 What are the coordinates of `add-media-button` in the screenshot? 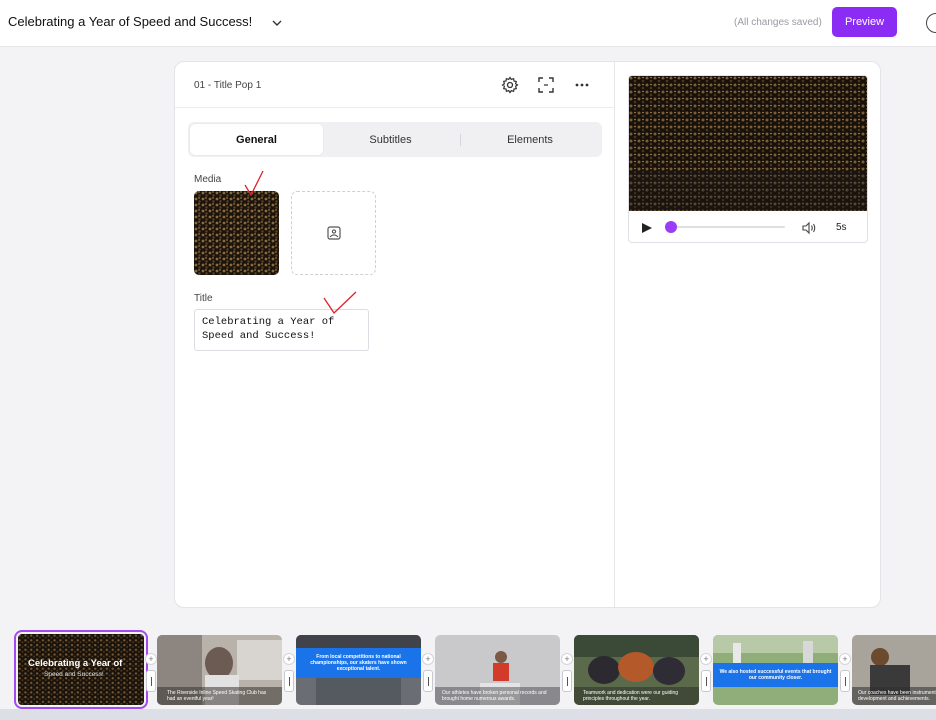 It's located at (333, 233).